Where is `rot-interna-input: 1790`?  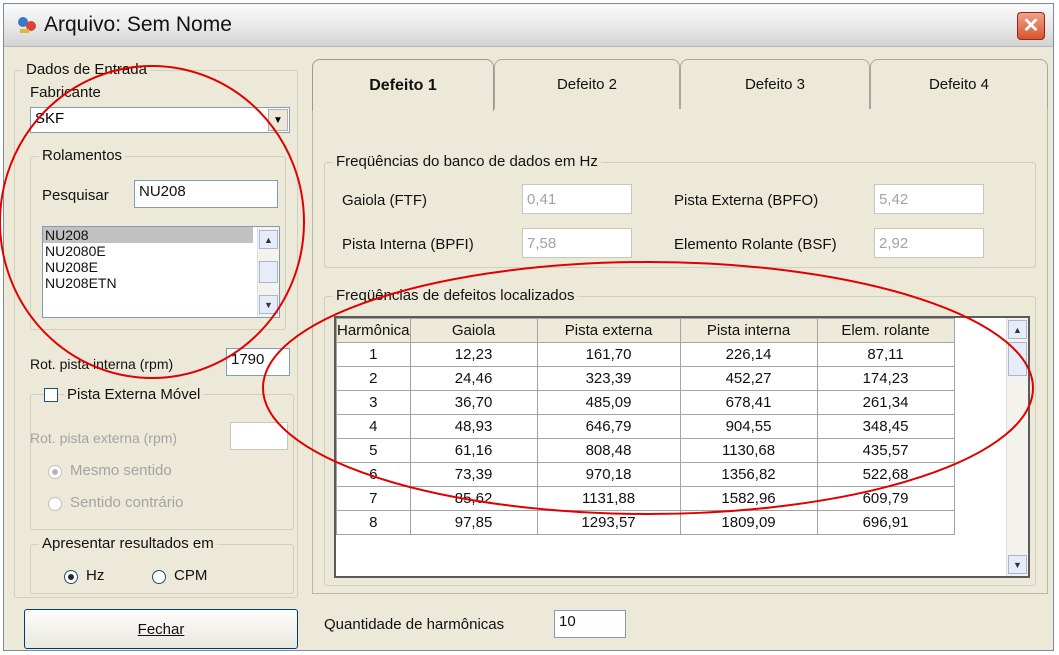 rot-interna-input: 1790 is located at coordinates (258, 362).